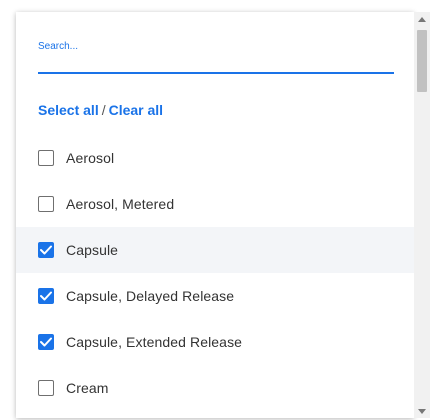 This screenshot has height=420, width=430. Describe the element at coordinates (215, 388) in the screenshot. I see `option-cream: Cream` at that location.